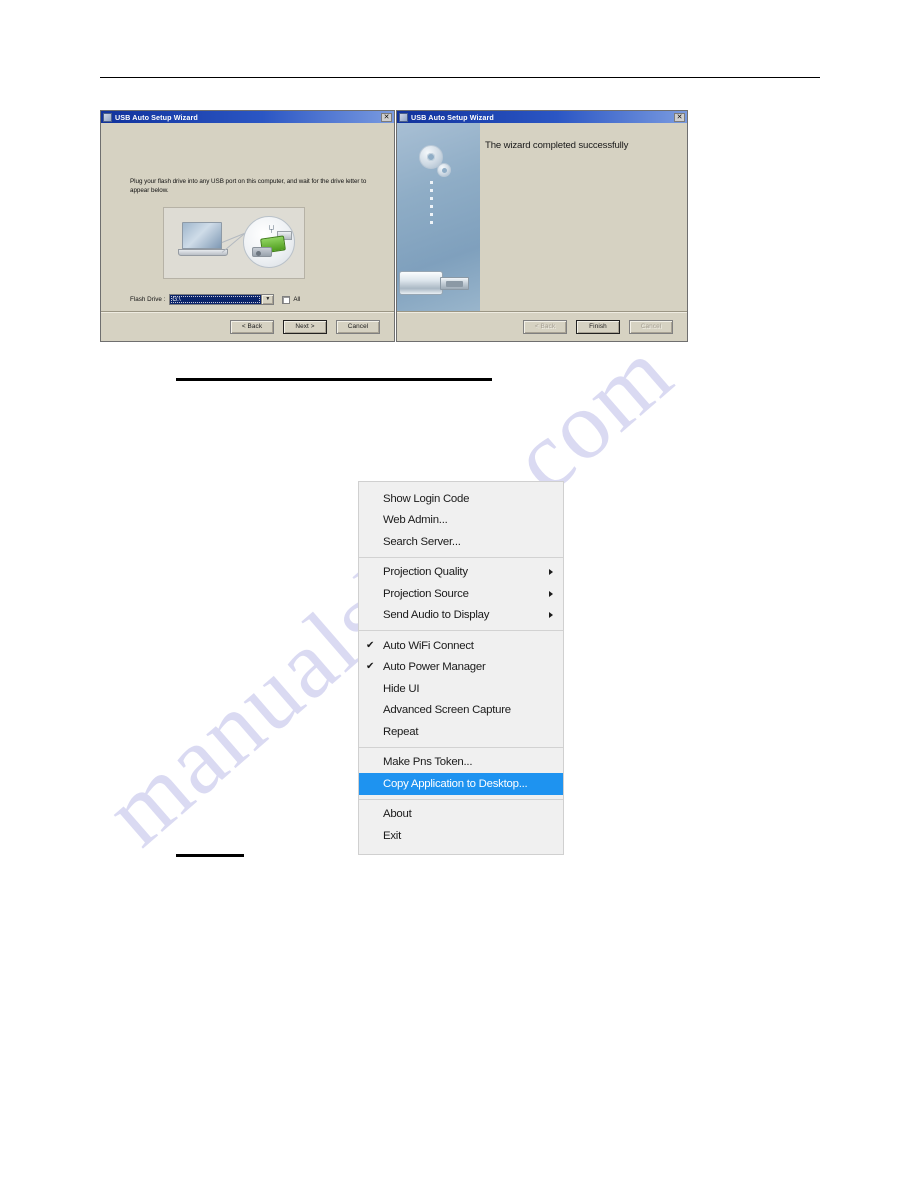 This screenshot has width=918, height=1188. I want to click on dotted-connector-line, so click(431, 204).